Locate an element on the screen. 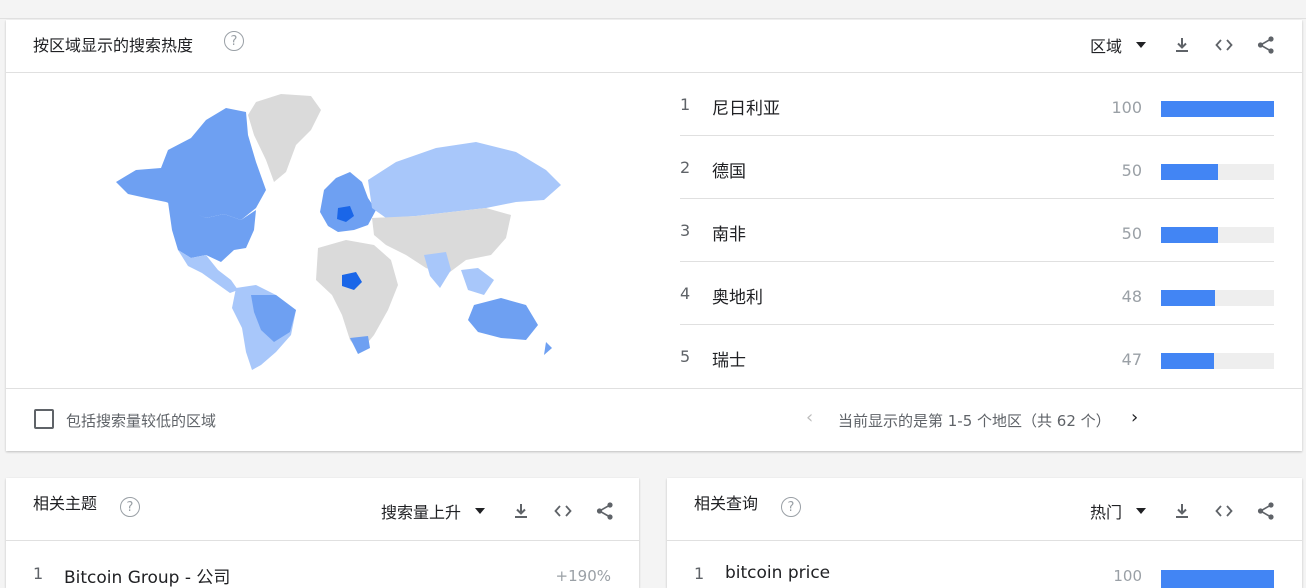 This screenshot has width=1306, height=588. rank-number: 3 is located at coordinates (685, 230).